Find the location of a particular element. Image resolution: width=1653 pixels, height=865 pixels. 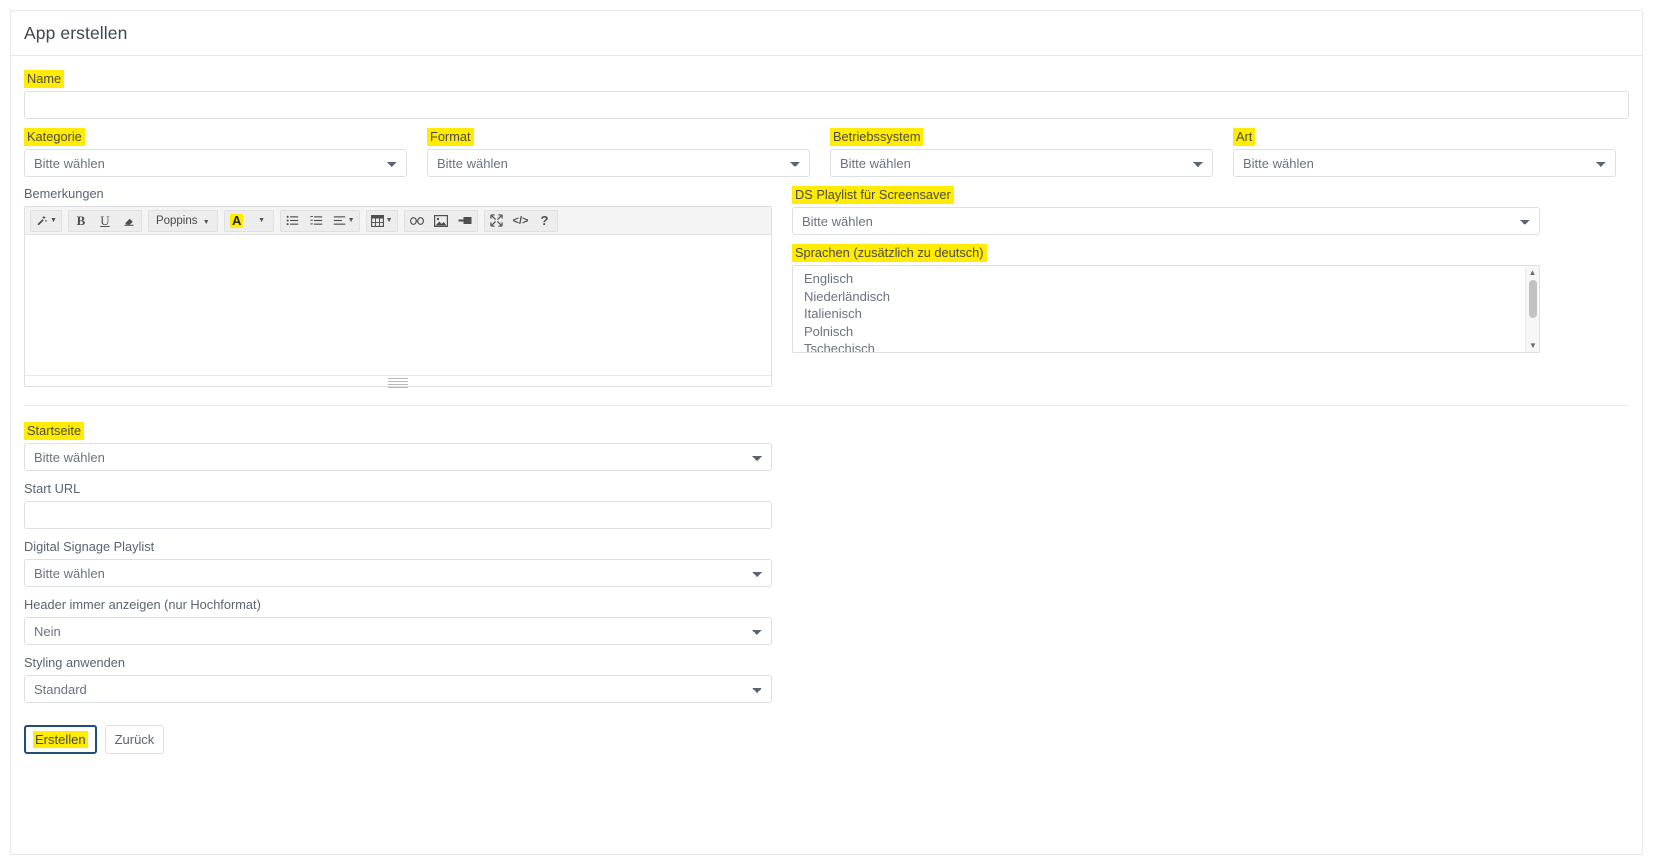

field-start-url: Start URL is located at coordinates (398, 504).